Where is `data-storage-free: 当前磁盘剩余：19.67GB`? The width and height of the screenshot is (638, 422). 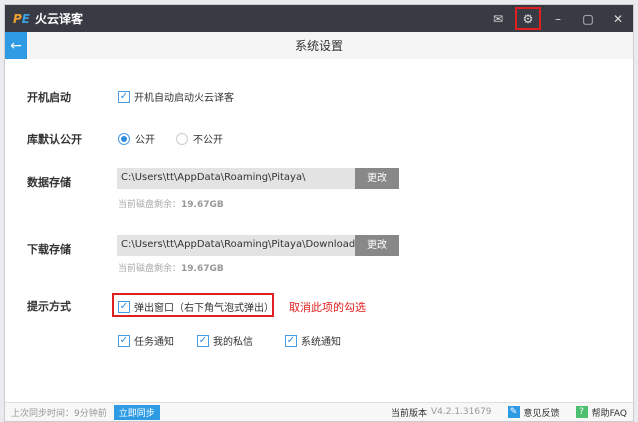 data-storage-free: 当前磁盘剩余：19.67GB is located at coordinates (171, 205).